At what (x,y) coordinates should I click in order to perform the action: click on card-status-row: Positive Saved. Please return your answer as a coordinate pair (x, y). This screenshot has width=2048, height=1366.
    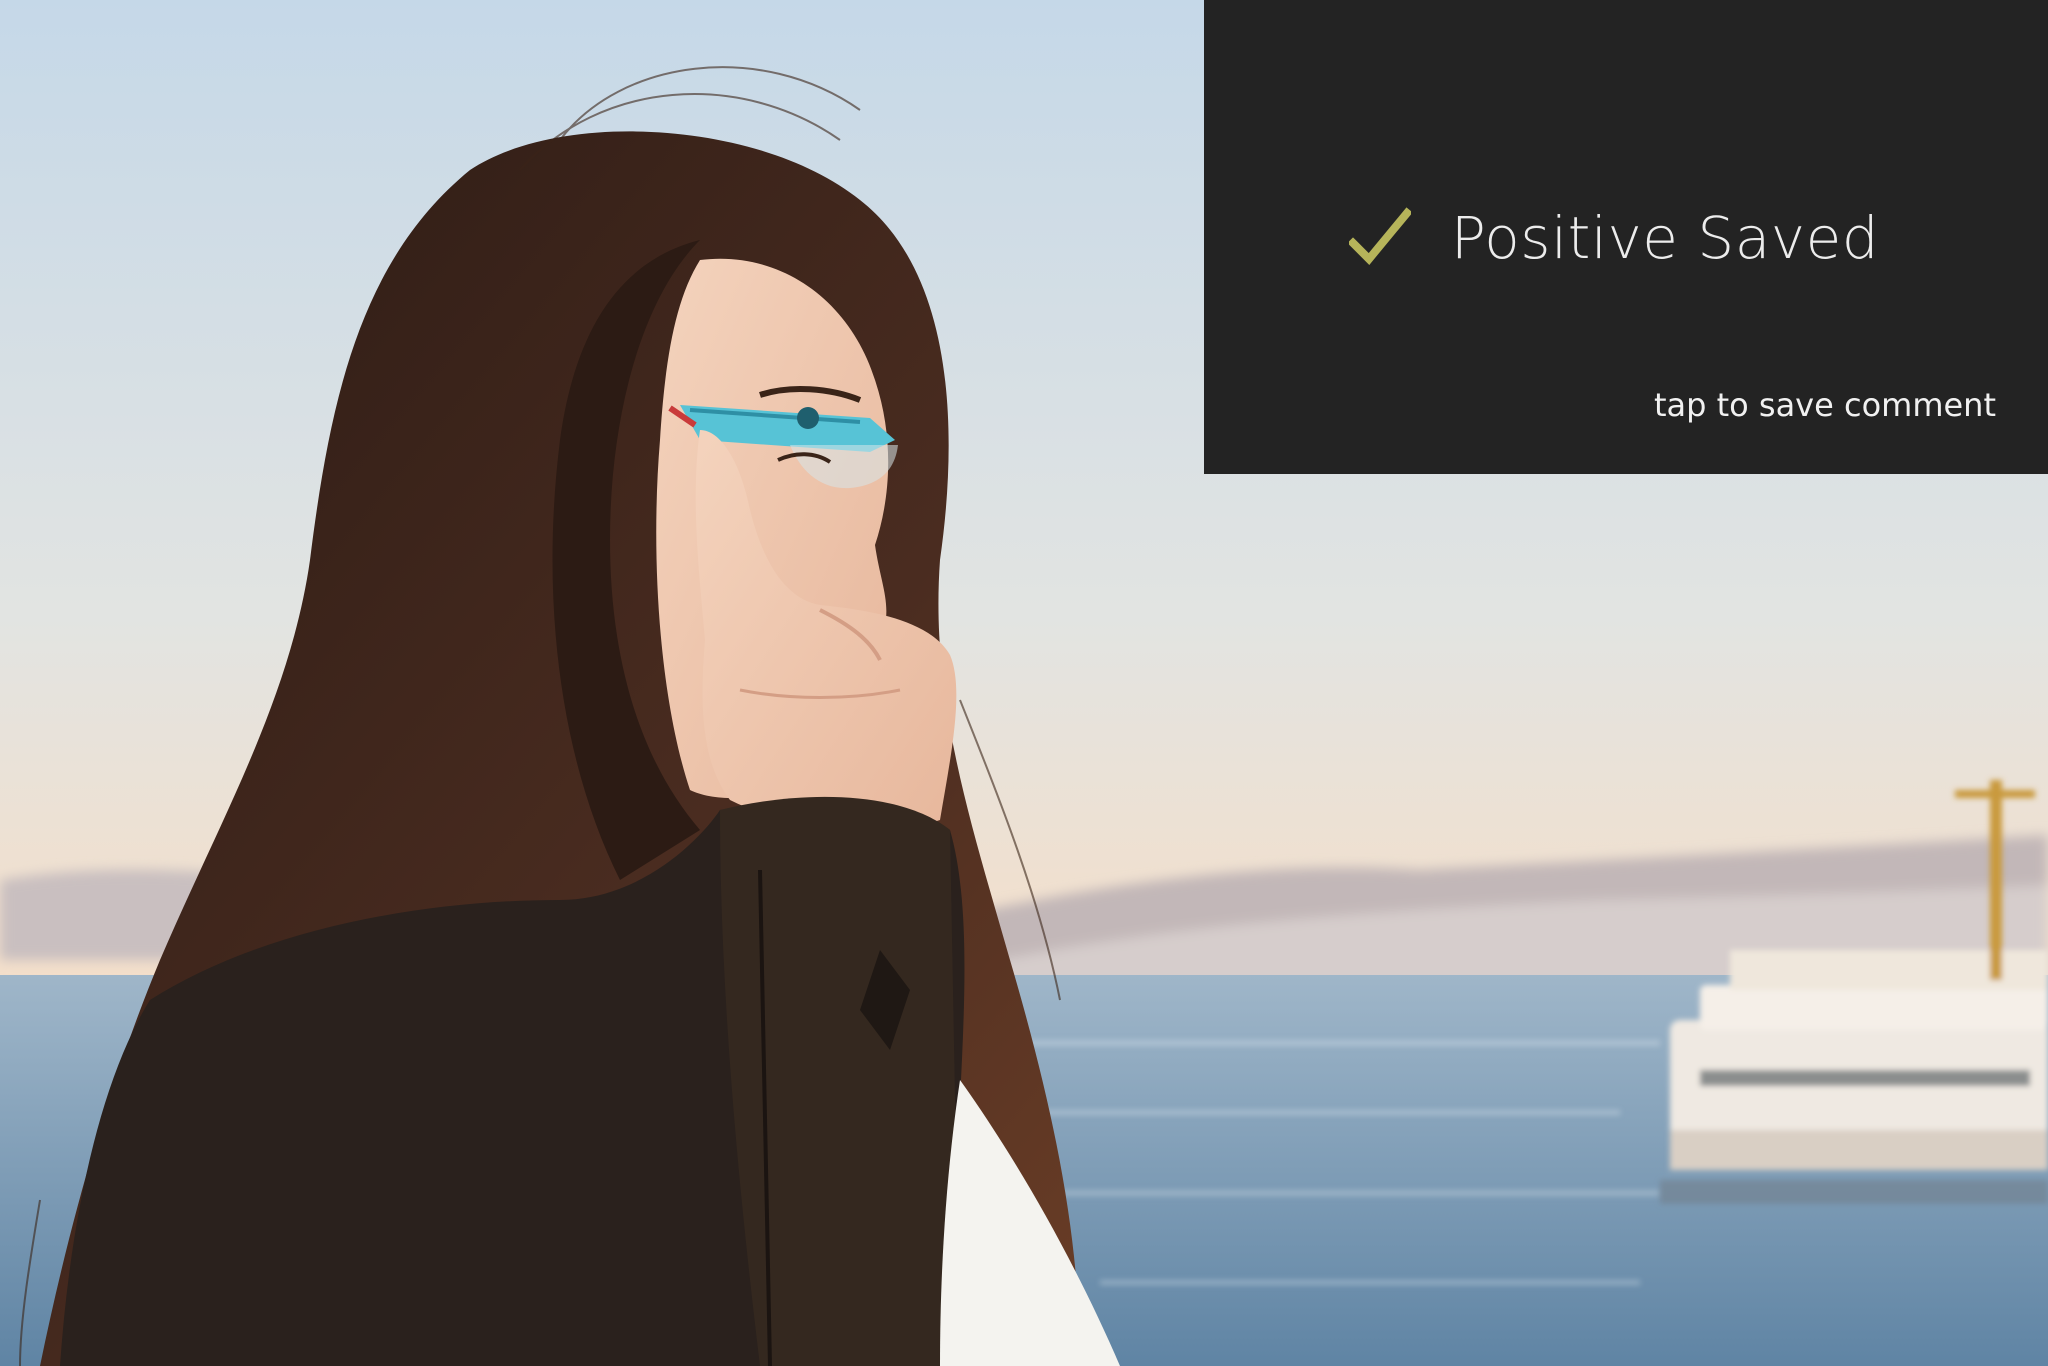
    Looking at the image, I should click on (1626, 238).